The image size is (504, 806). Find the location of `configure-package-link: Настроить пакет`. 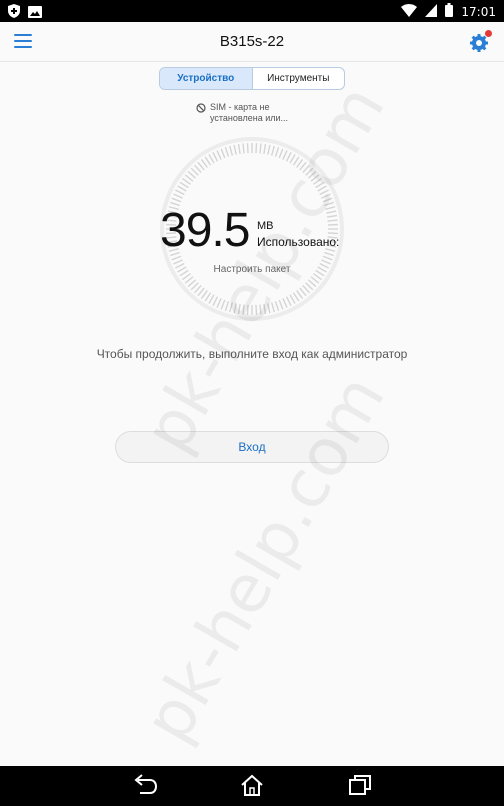

configure-package-link: Настроить пакет is located at coordinates (252, 269).